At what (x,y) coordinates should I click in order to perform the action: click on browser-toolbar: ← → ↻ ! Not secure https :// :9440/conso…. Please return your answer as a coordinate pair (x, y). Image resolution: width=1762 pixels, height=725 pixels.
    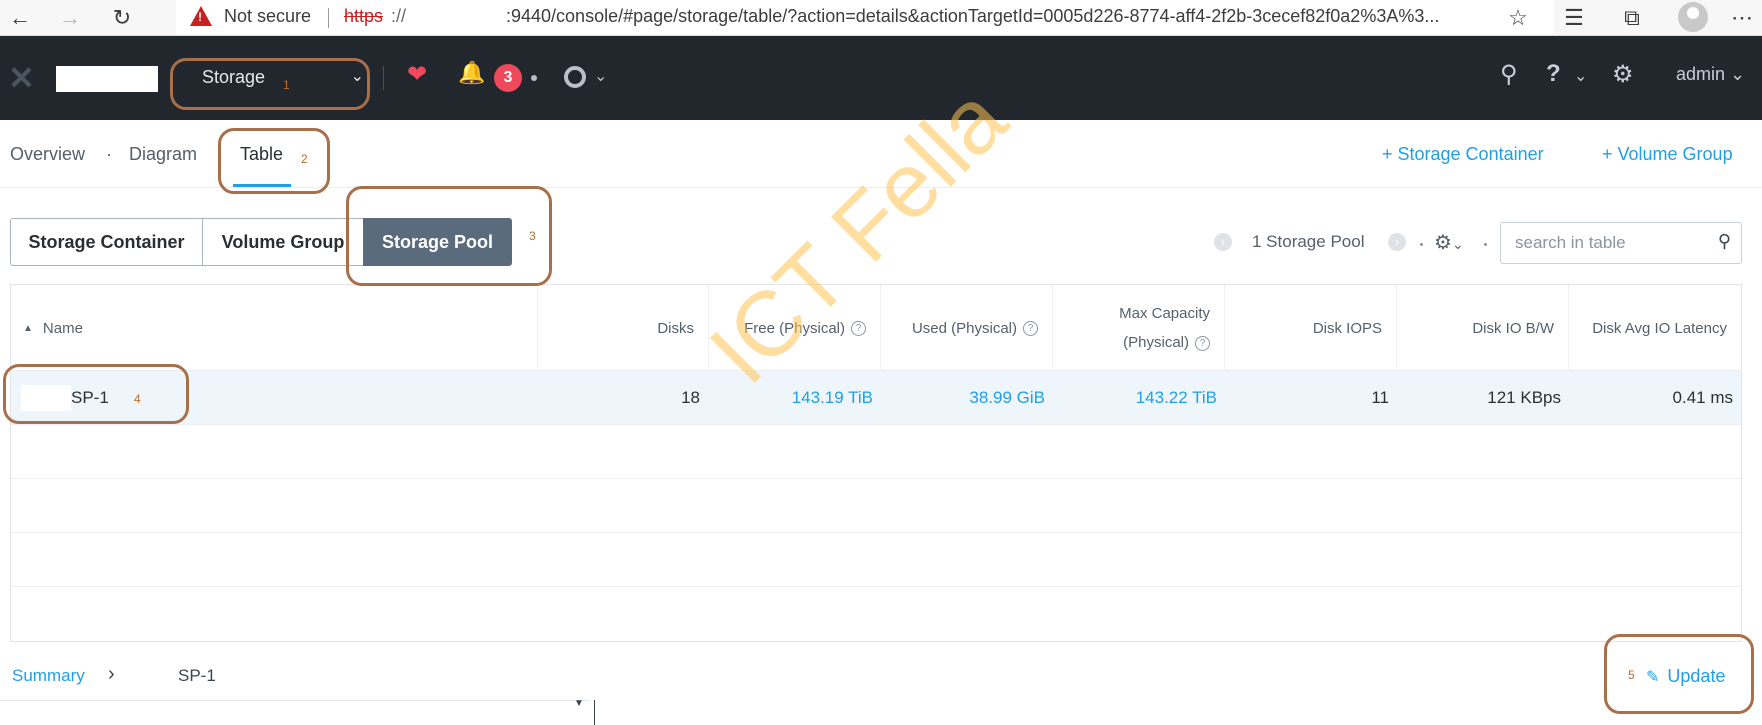
    Looking at the image, I should click on (881, 18).